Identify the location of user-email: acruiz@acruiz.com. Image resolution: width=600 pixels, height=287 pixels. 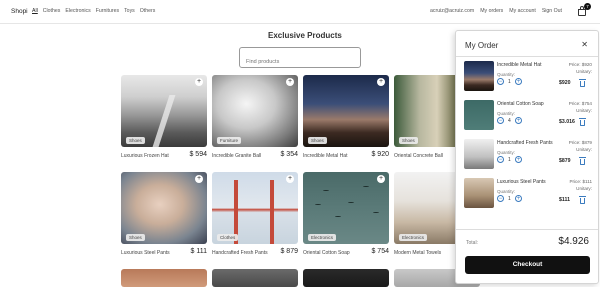
(452, 11).